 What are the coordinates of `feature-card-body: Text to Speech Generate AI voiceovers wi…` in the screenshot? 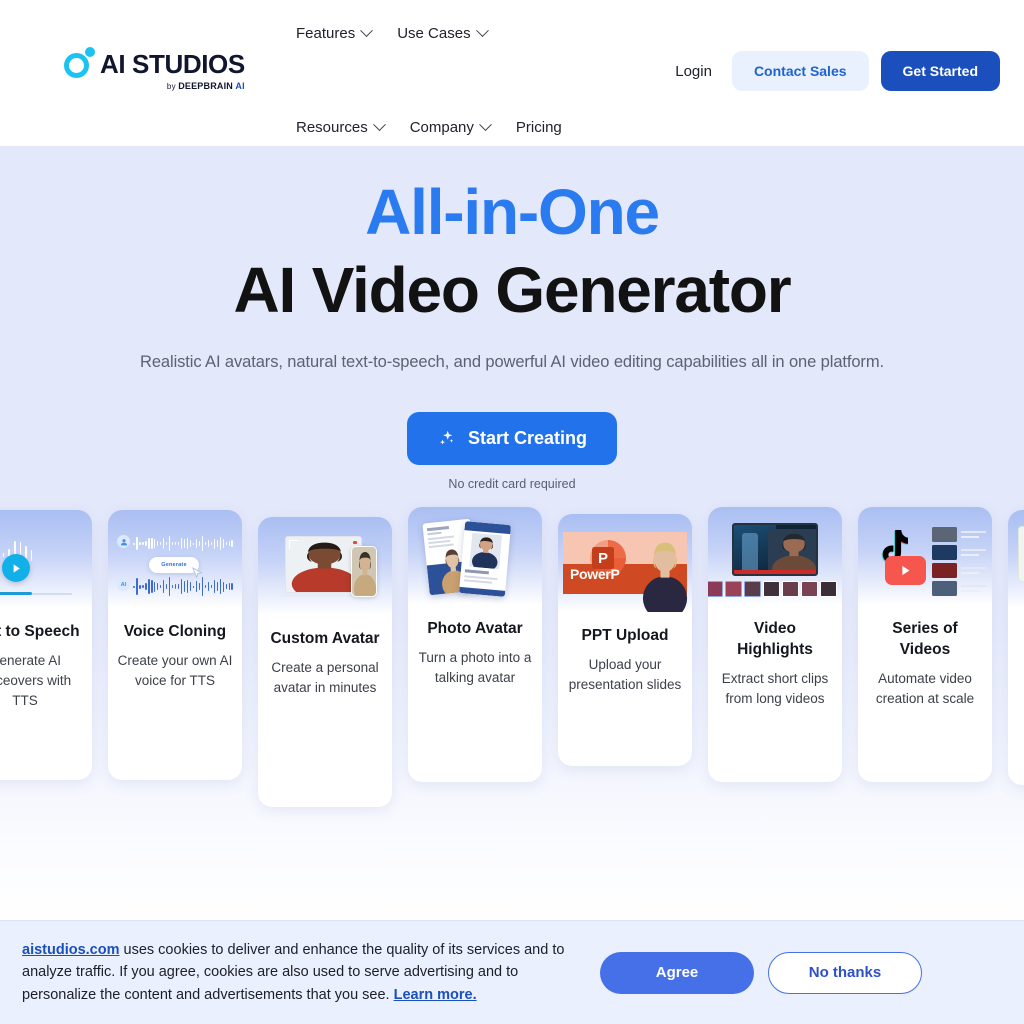 It's located at (46, 694).